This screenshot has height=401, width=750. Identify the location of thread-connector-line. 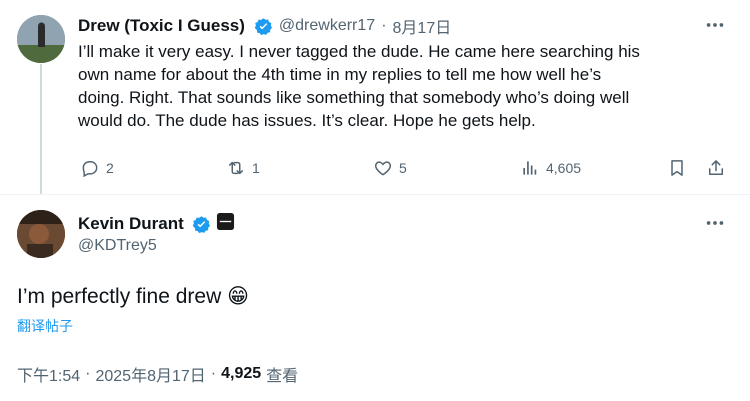
(41, 129).